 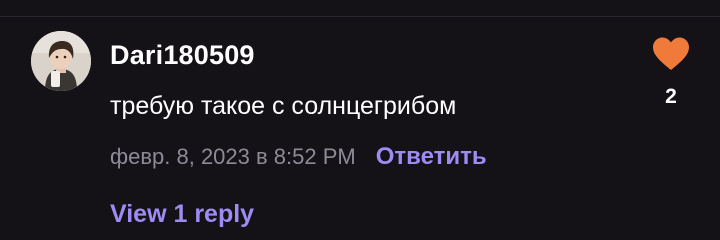 I want to click on reply-button: Ответить, so click(x=431, y=157).